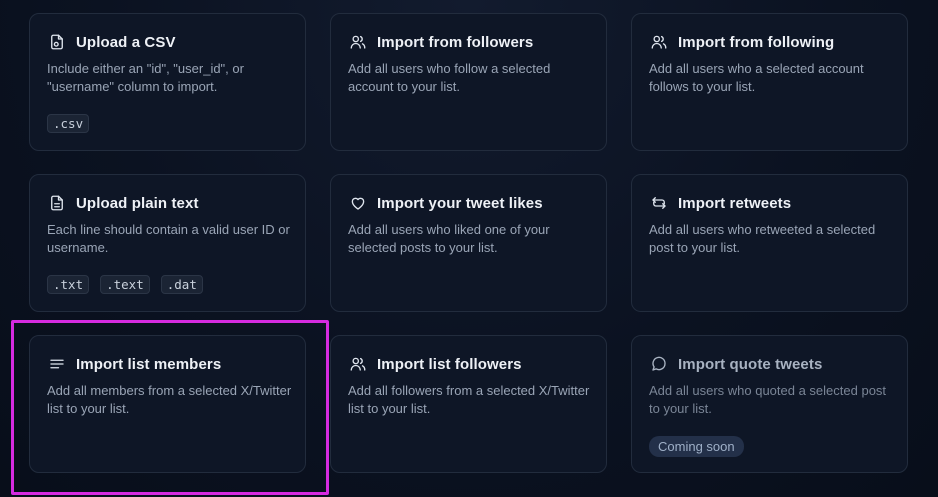  Describe the element at coordinates (68, 284) in the screenshot. I see `file-extension-tag: .txt` at that location.